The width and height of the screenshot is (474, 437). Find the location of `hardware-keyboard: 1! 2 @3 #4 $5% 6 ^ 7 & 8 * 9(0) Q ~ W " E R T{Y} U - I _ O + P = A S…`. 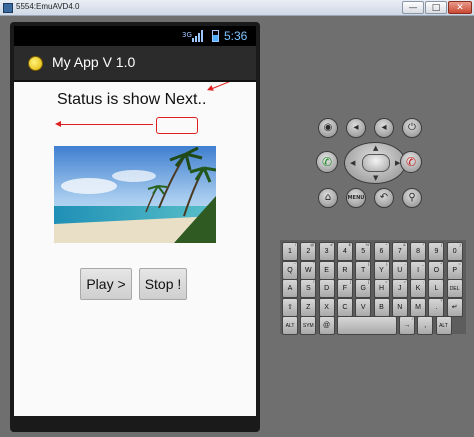

hardware-keyboard: 1! 2 @3 #4 $5% 6 ^ 7 & 8 * 9(0) Q ~ W " E R T{Y} U - I _ O + P = A S… is located at coordinates (373, 287).